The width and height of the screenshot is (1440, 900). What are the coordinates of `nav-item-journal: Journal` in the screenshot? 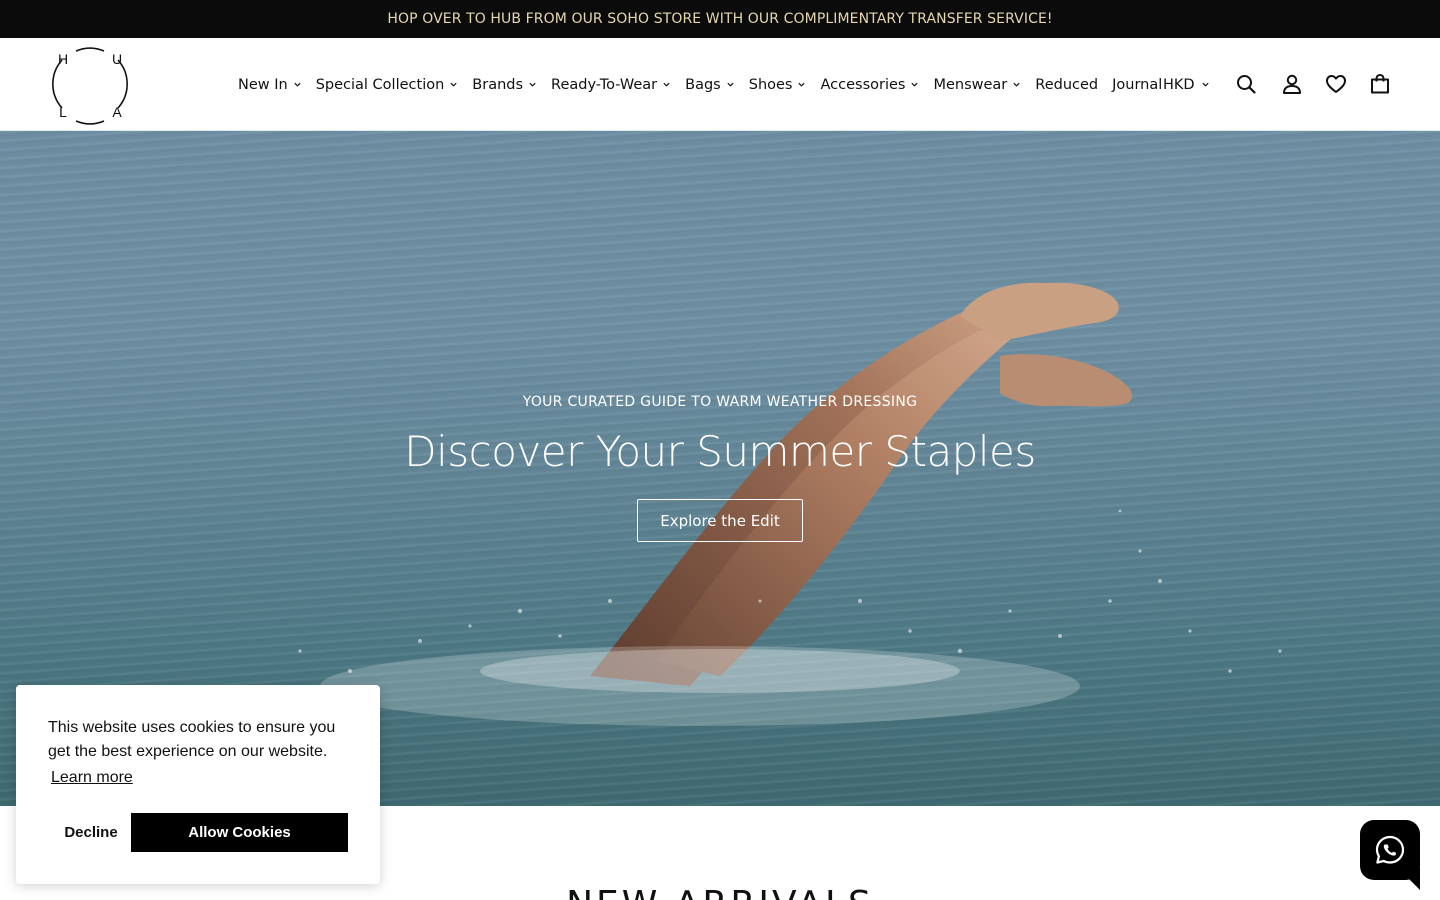 It's located at (1137, 85).